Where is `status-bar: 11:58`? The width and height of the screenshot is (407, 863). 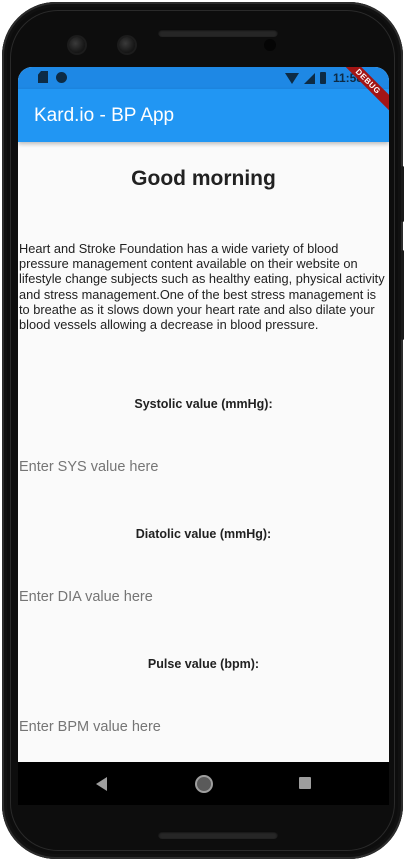
status-bar: 11:58 is located at coordinates (203, 78).